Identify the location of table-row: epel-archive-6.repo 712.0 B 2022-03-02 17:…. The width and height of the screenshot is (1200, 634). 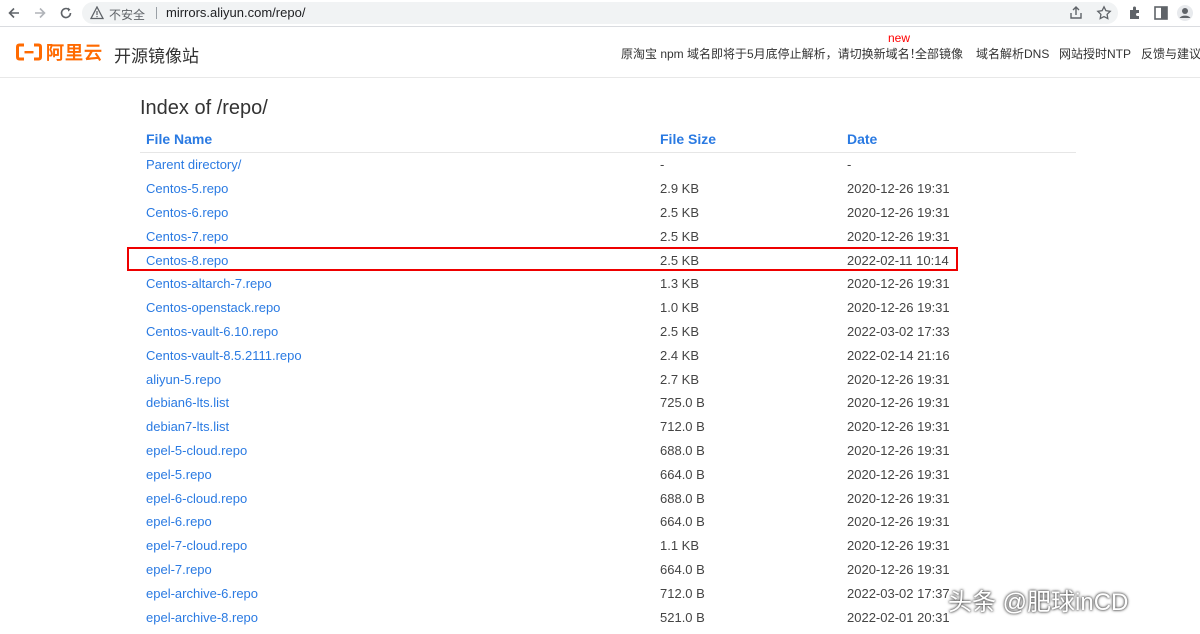
(608, 593).